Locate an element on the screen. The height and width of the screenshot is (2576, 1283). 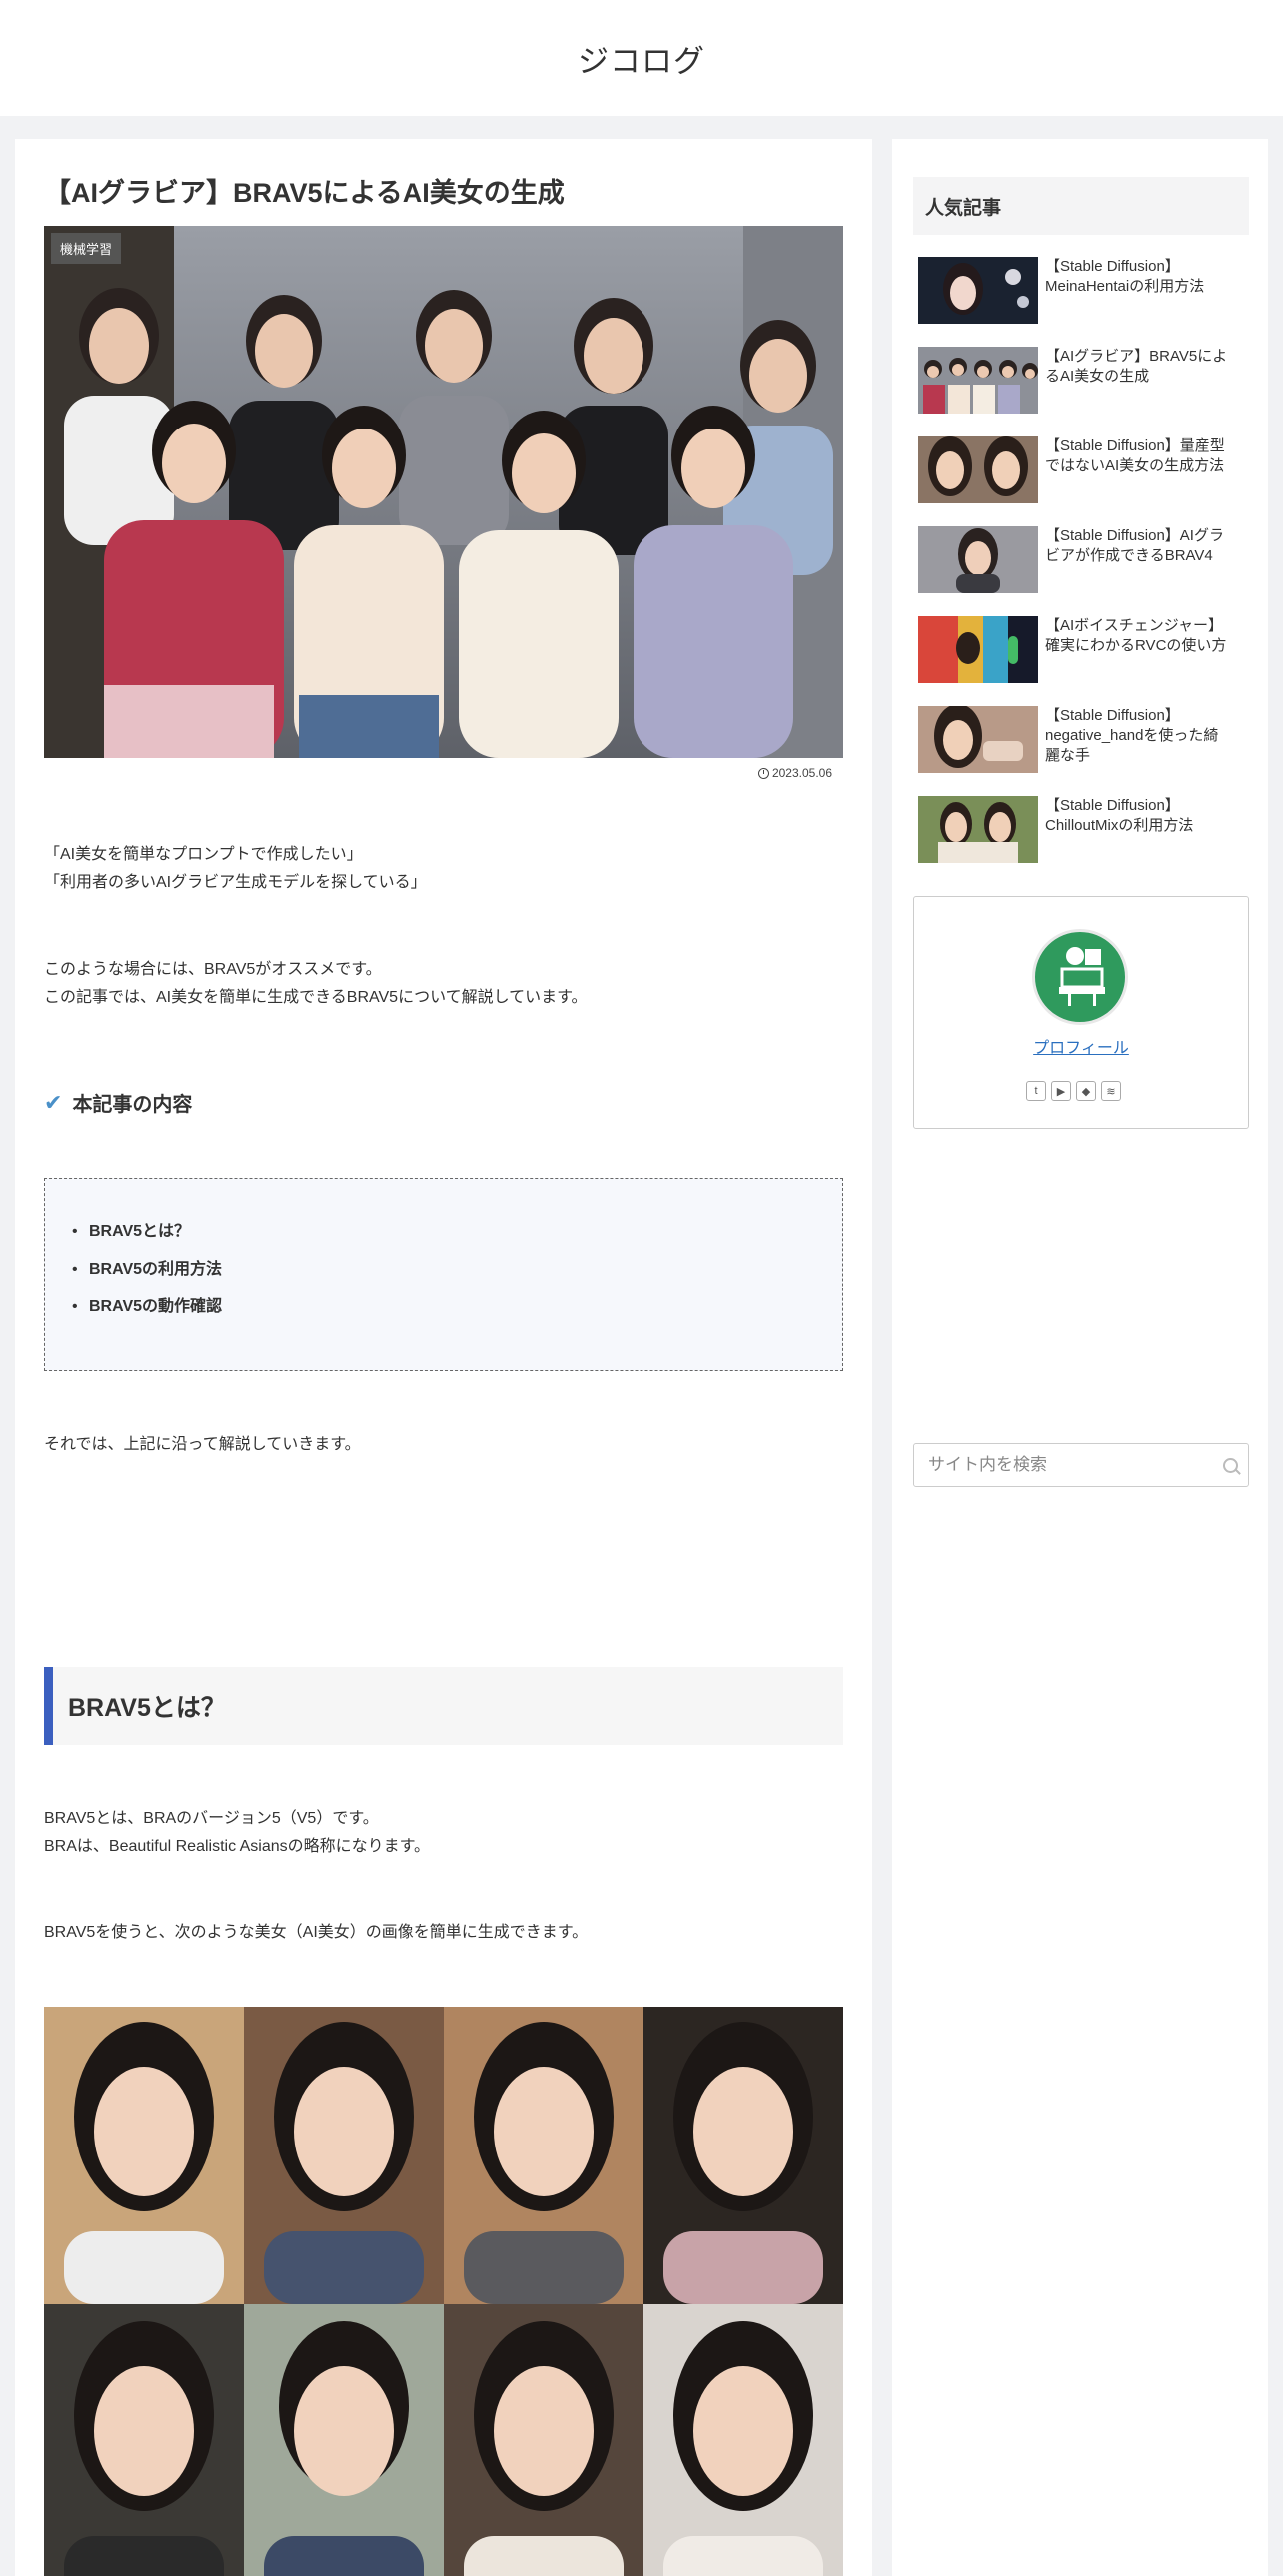
site-title: ジコログ is located at coordinates (641, 59).